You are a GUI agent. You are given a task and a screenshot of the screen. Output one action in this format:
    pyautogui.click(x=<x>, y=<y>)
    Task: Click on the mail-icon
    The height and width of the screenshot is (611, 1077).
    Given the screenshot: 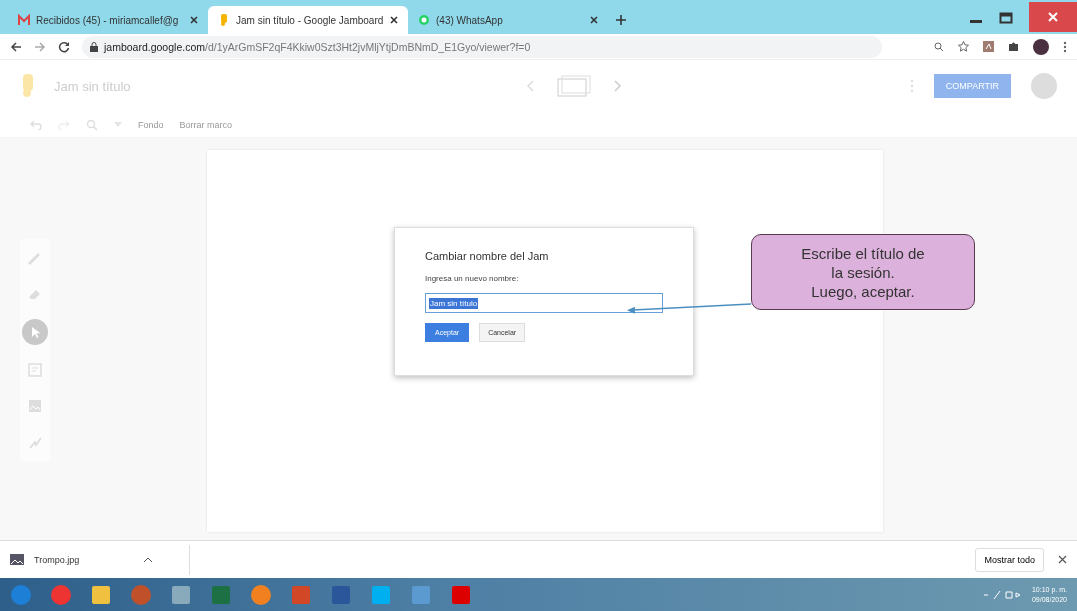 What is the action you would take?
    pyautogui.click(x=24, y=20)
    